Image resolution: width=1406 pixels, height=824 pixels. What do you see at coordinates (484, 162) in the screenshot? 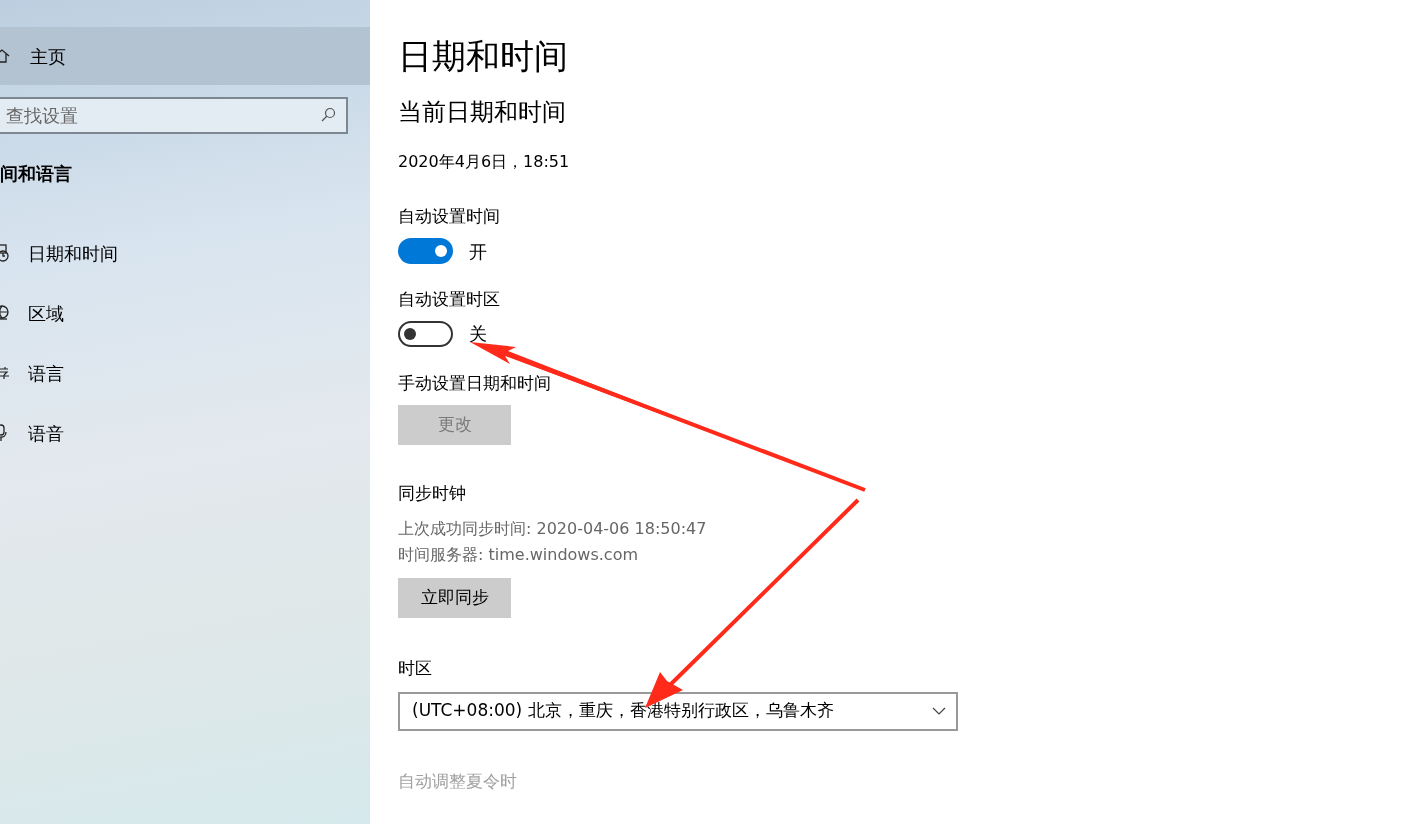
I see `current-datetime: 2020年4月6日，18:51` at bounding box center [484, 162].